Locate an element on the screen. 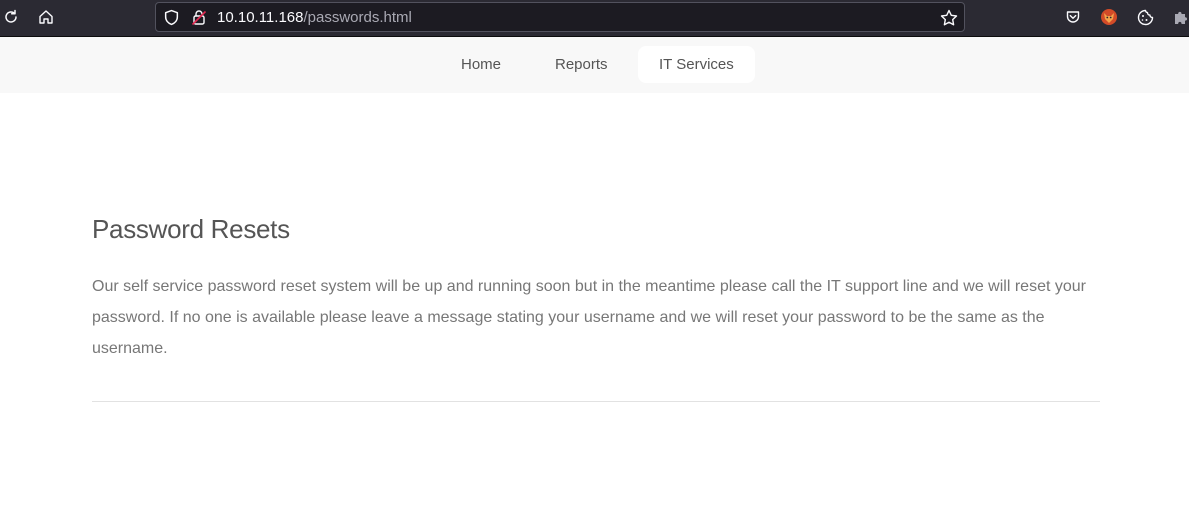 This screenshot has width=1189, height=523. foxyproxy-button is located at coordinates (1109, 17).